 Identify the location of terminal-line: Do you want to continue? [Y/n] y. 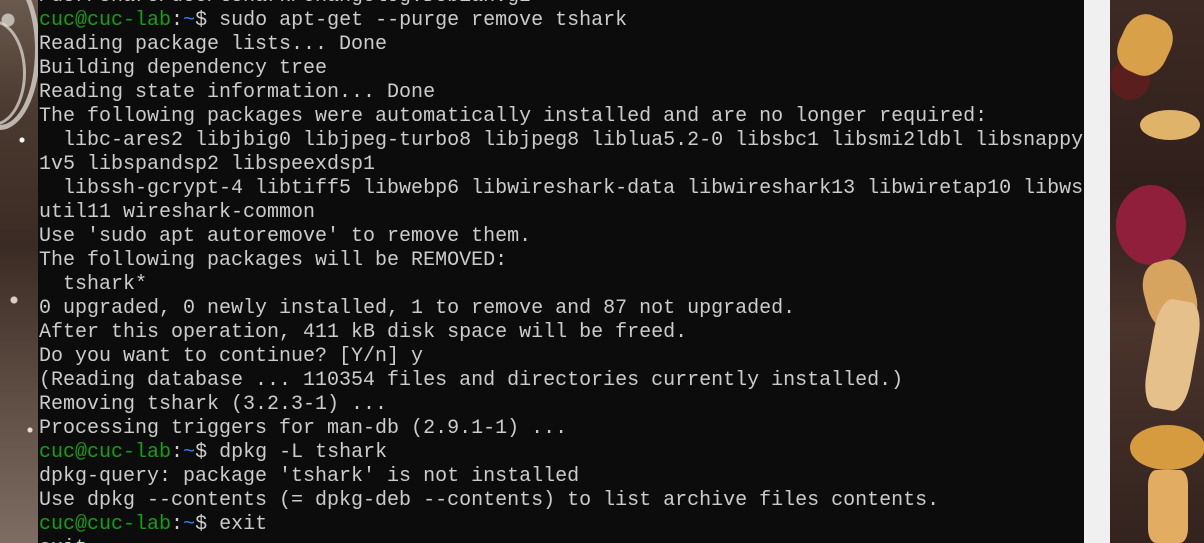
(231, 356).